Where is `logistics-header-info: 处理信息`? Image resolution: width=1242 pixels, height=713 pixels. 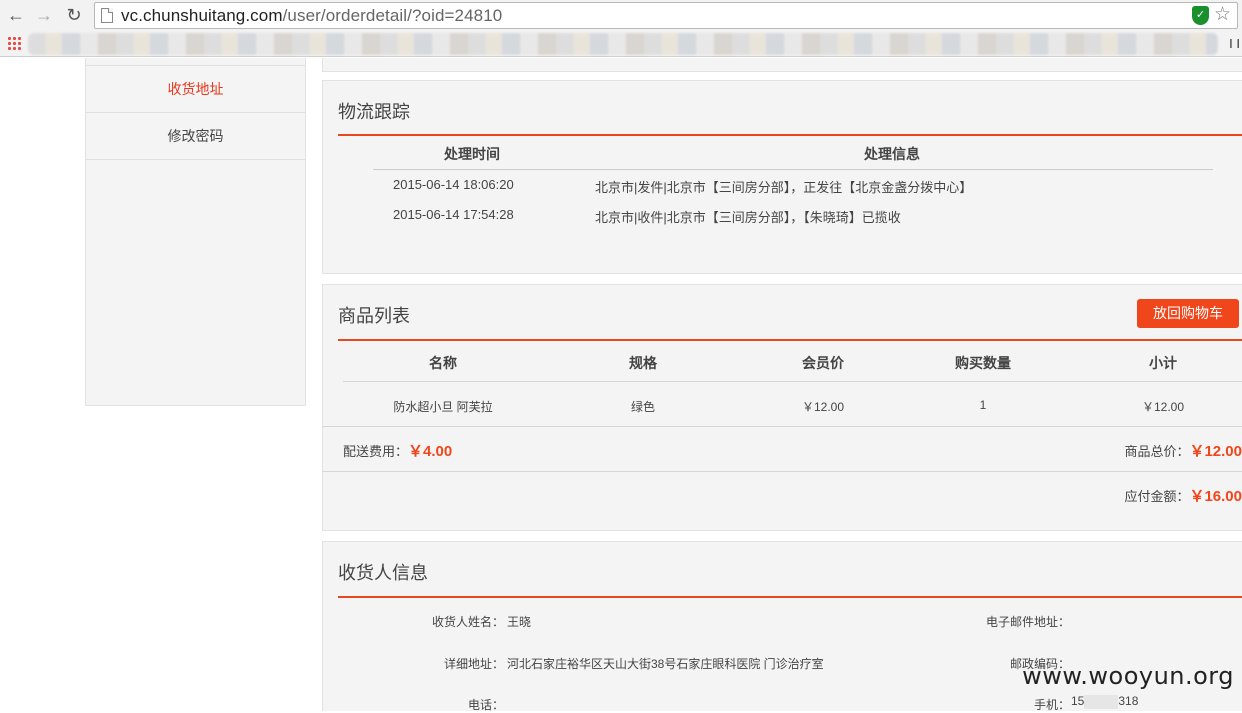
logistics-header-info: 处理信息 is located at coordinates (892, 154).